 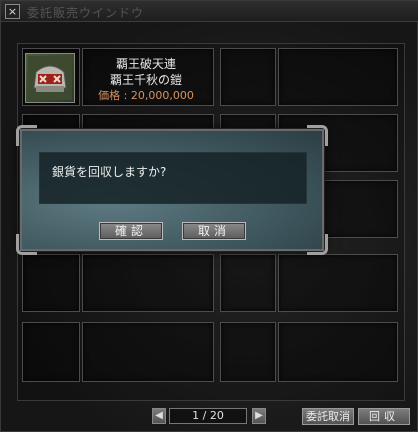 I want to click on collect-button: 回収, so click(x=384, y=416).